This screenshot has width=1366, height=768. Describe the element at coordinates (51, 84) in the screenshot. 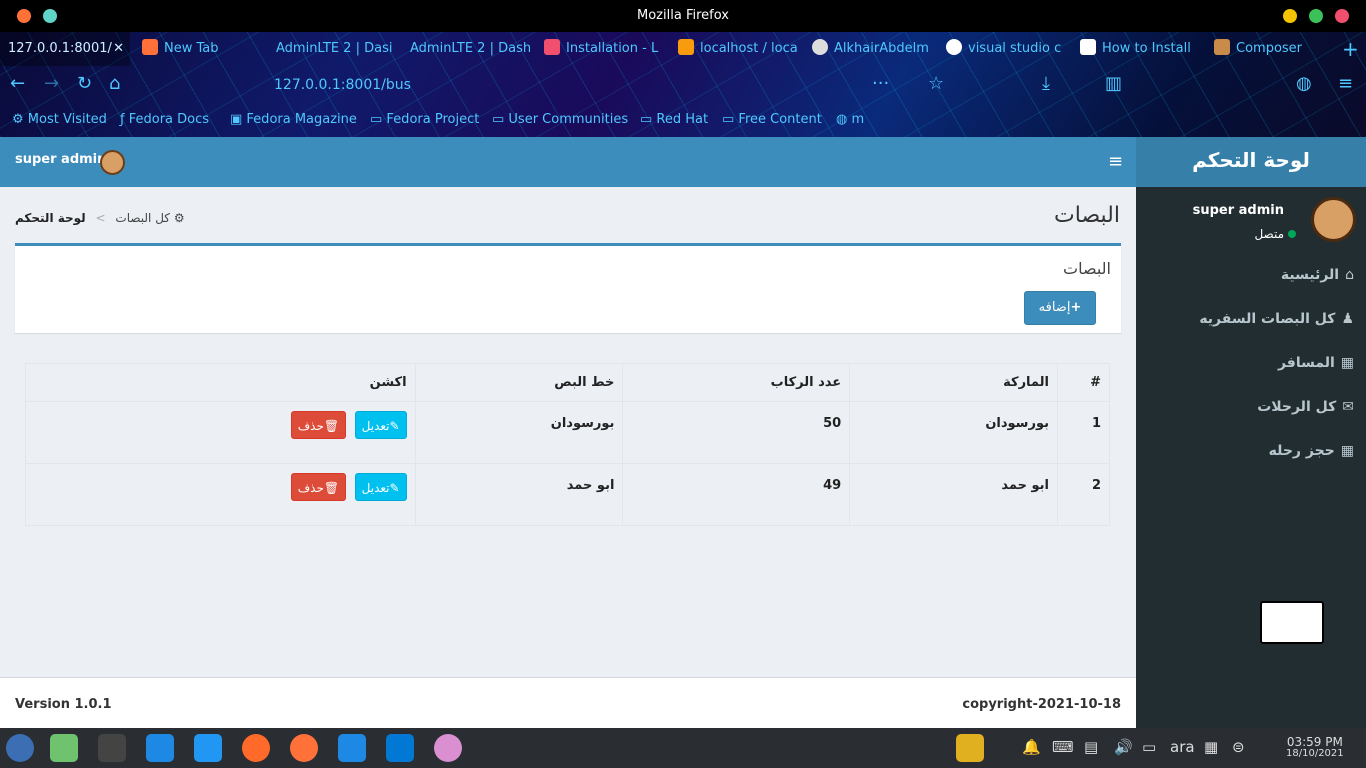

I see `forward-icon: →` at that location.